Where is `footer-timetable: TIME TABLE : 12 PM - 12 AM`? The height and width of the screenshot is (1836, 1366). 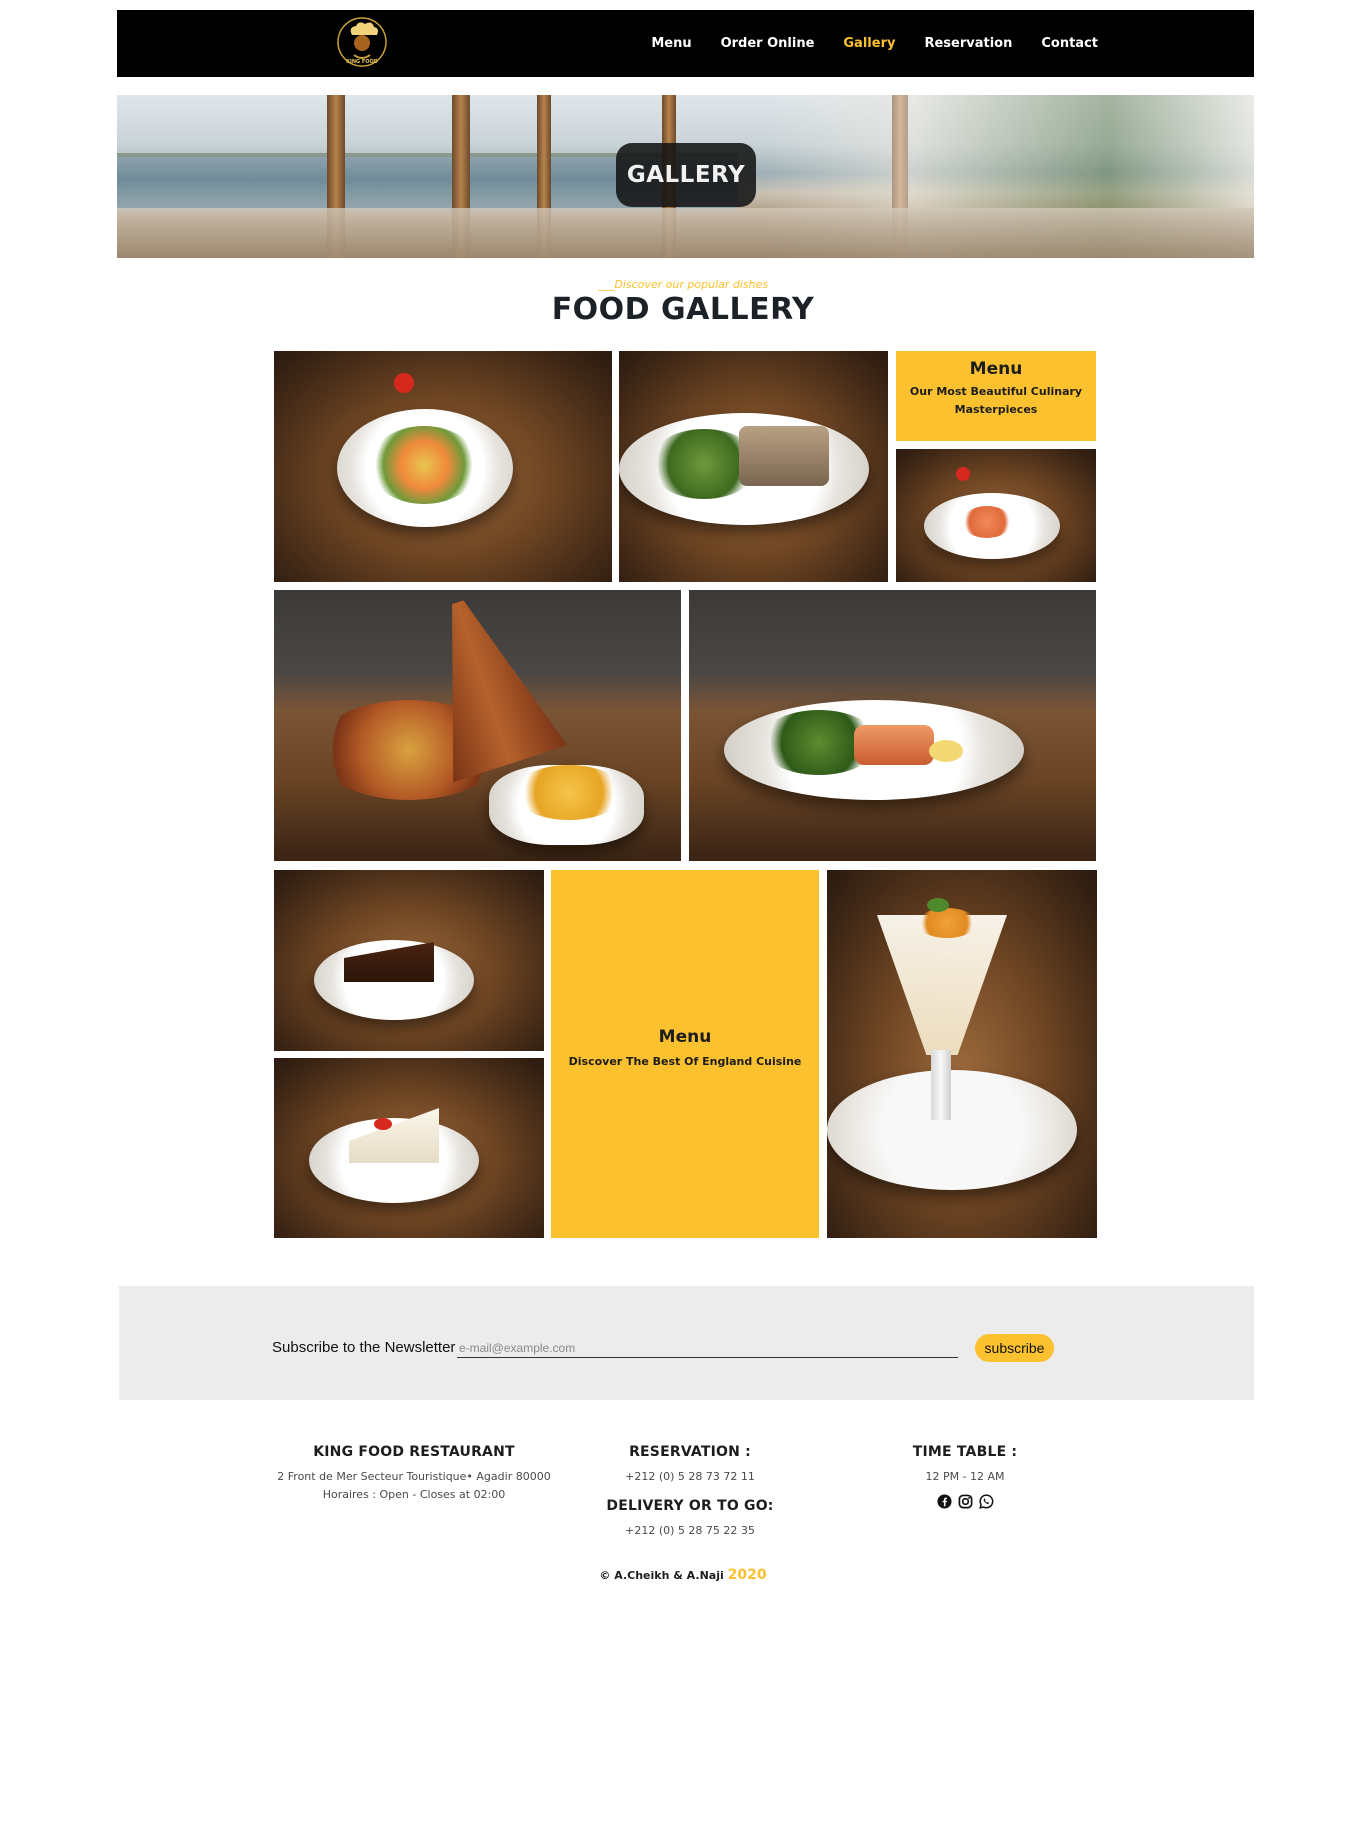
footer-timetable: TIME TABLE : 12 PM - 12 AM is located at coordinates (965, 1476).